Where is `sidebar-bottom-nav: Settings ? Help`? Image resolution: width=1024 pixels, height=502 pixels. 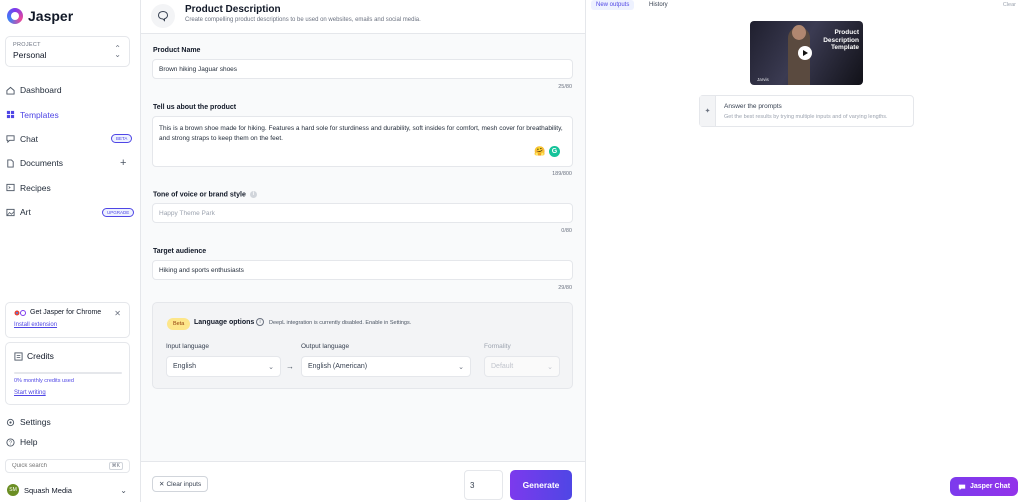
sidebar-bottom-nav: Settings ? Help is located at coordinates (70, 432).